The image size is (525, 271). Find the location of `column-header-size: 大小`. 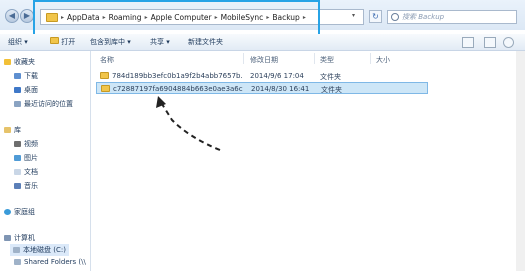

column-header-size: 大小 is located at coordinates (383, 60).